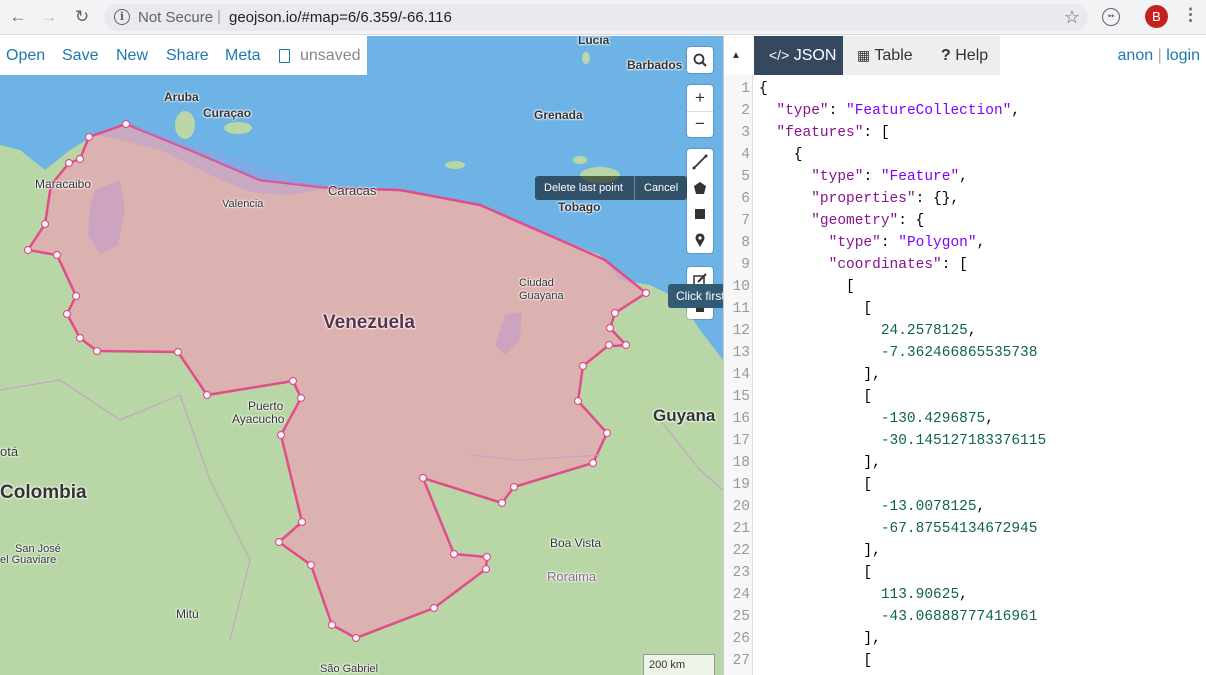 The width and height of the screenshot is (1206, 675). I want to click on forward-arrow-icon: →, so click(49, 17).